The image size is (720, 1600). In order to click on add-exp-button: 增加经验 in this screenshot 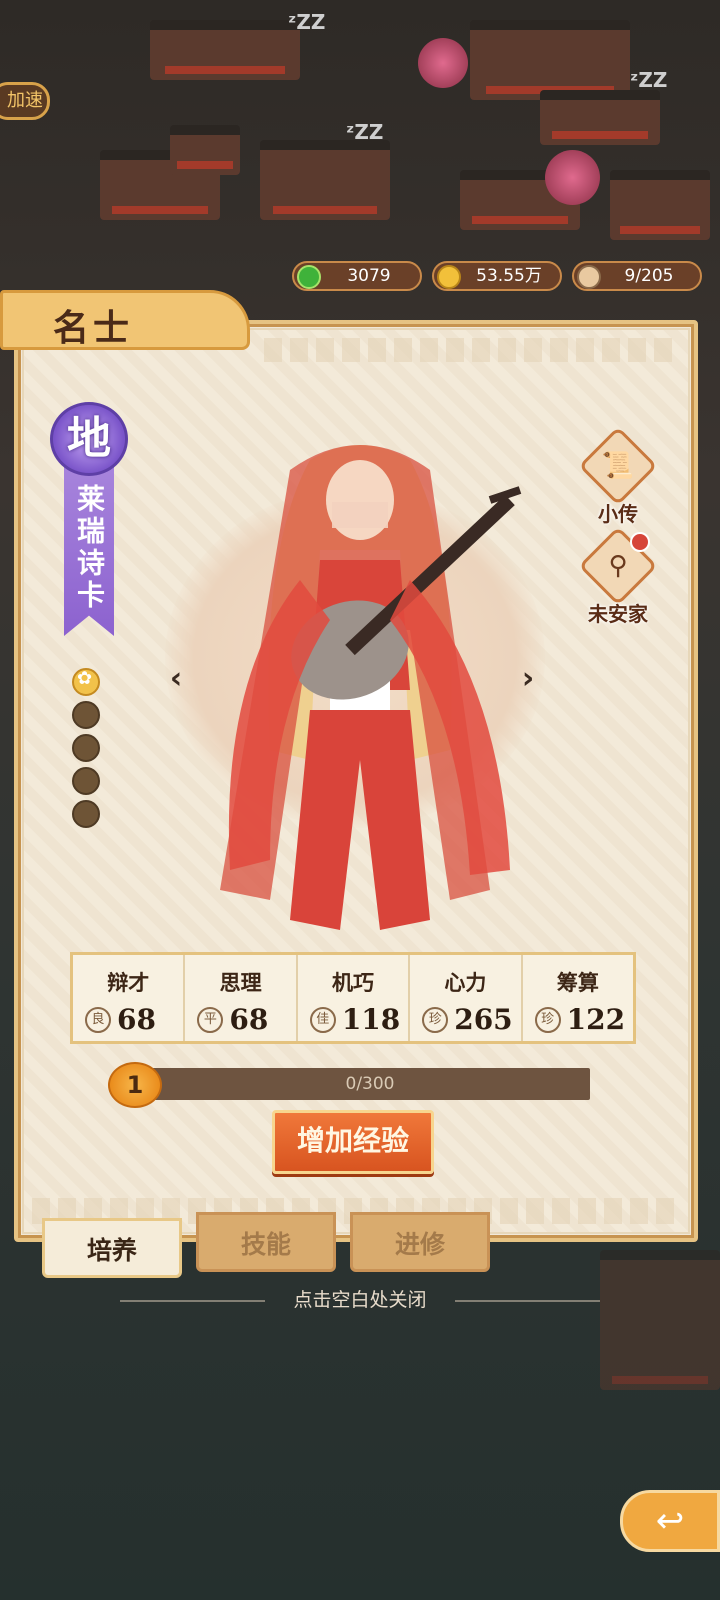, I will do `click(353, 1142)`.